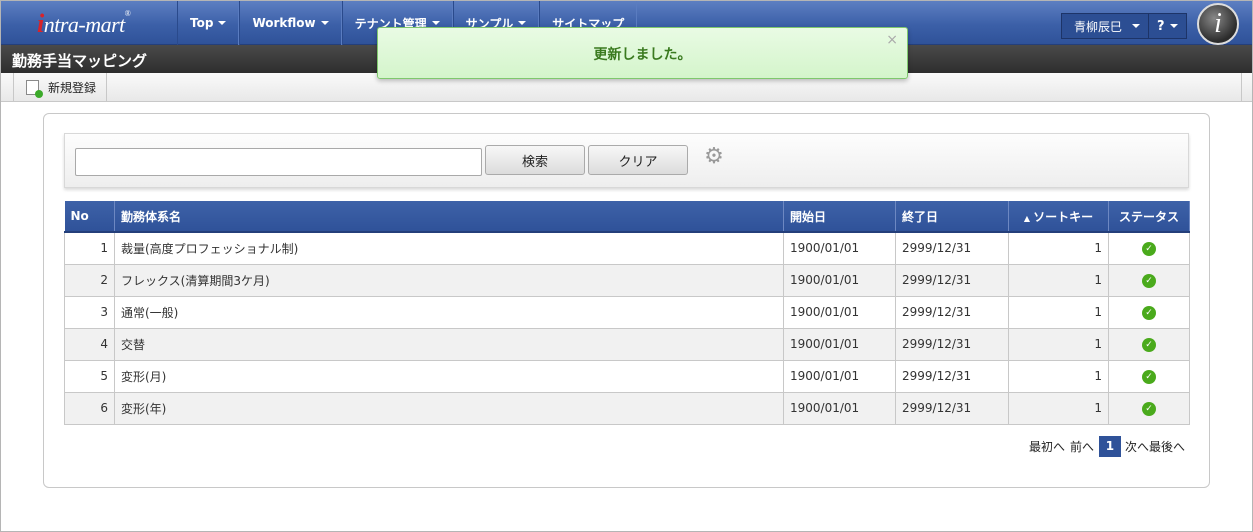  I want to click on cell-name: 交替, so click(449, 344).